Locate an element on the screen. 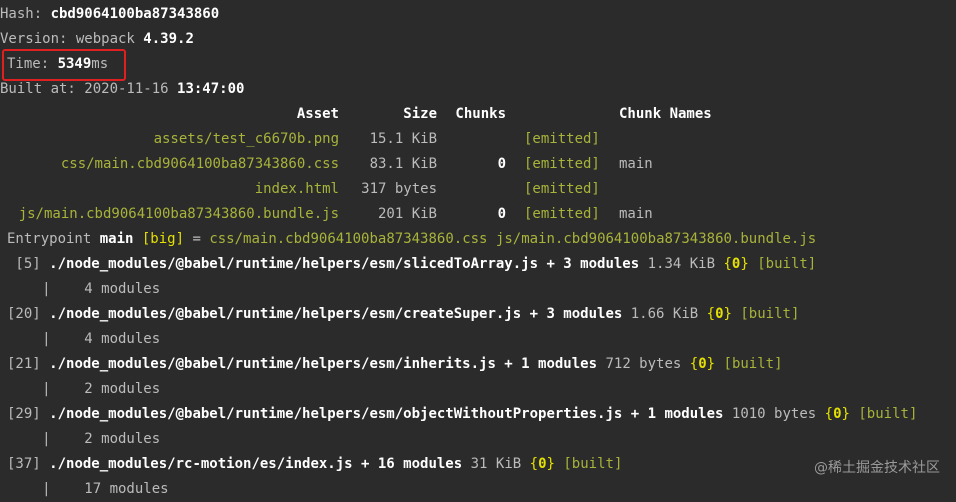 The height and width of the screenshot is (502, 956). built-time: 13:47:00 is located at coordinates (211, 89).